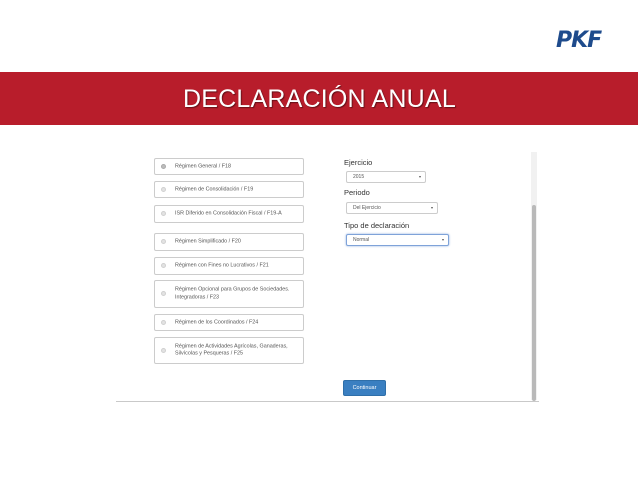 This screenshot has width=638, height=479. I want to click on regime-label: Régimen Simplificado / F20, so click(208, 241).